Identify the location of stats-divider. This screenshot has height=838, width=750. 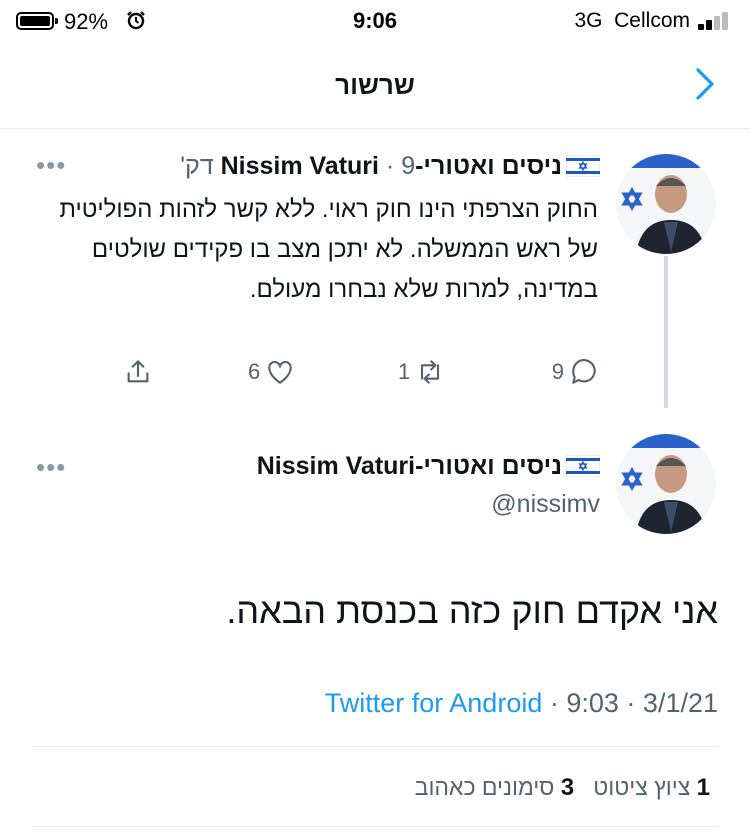
(375, 826).